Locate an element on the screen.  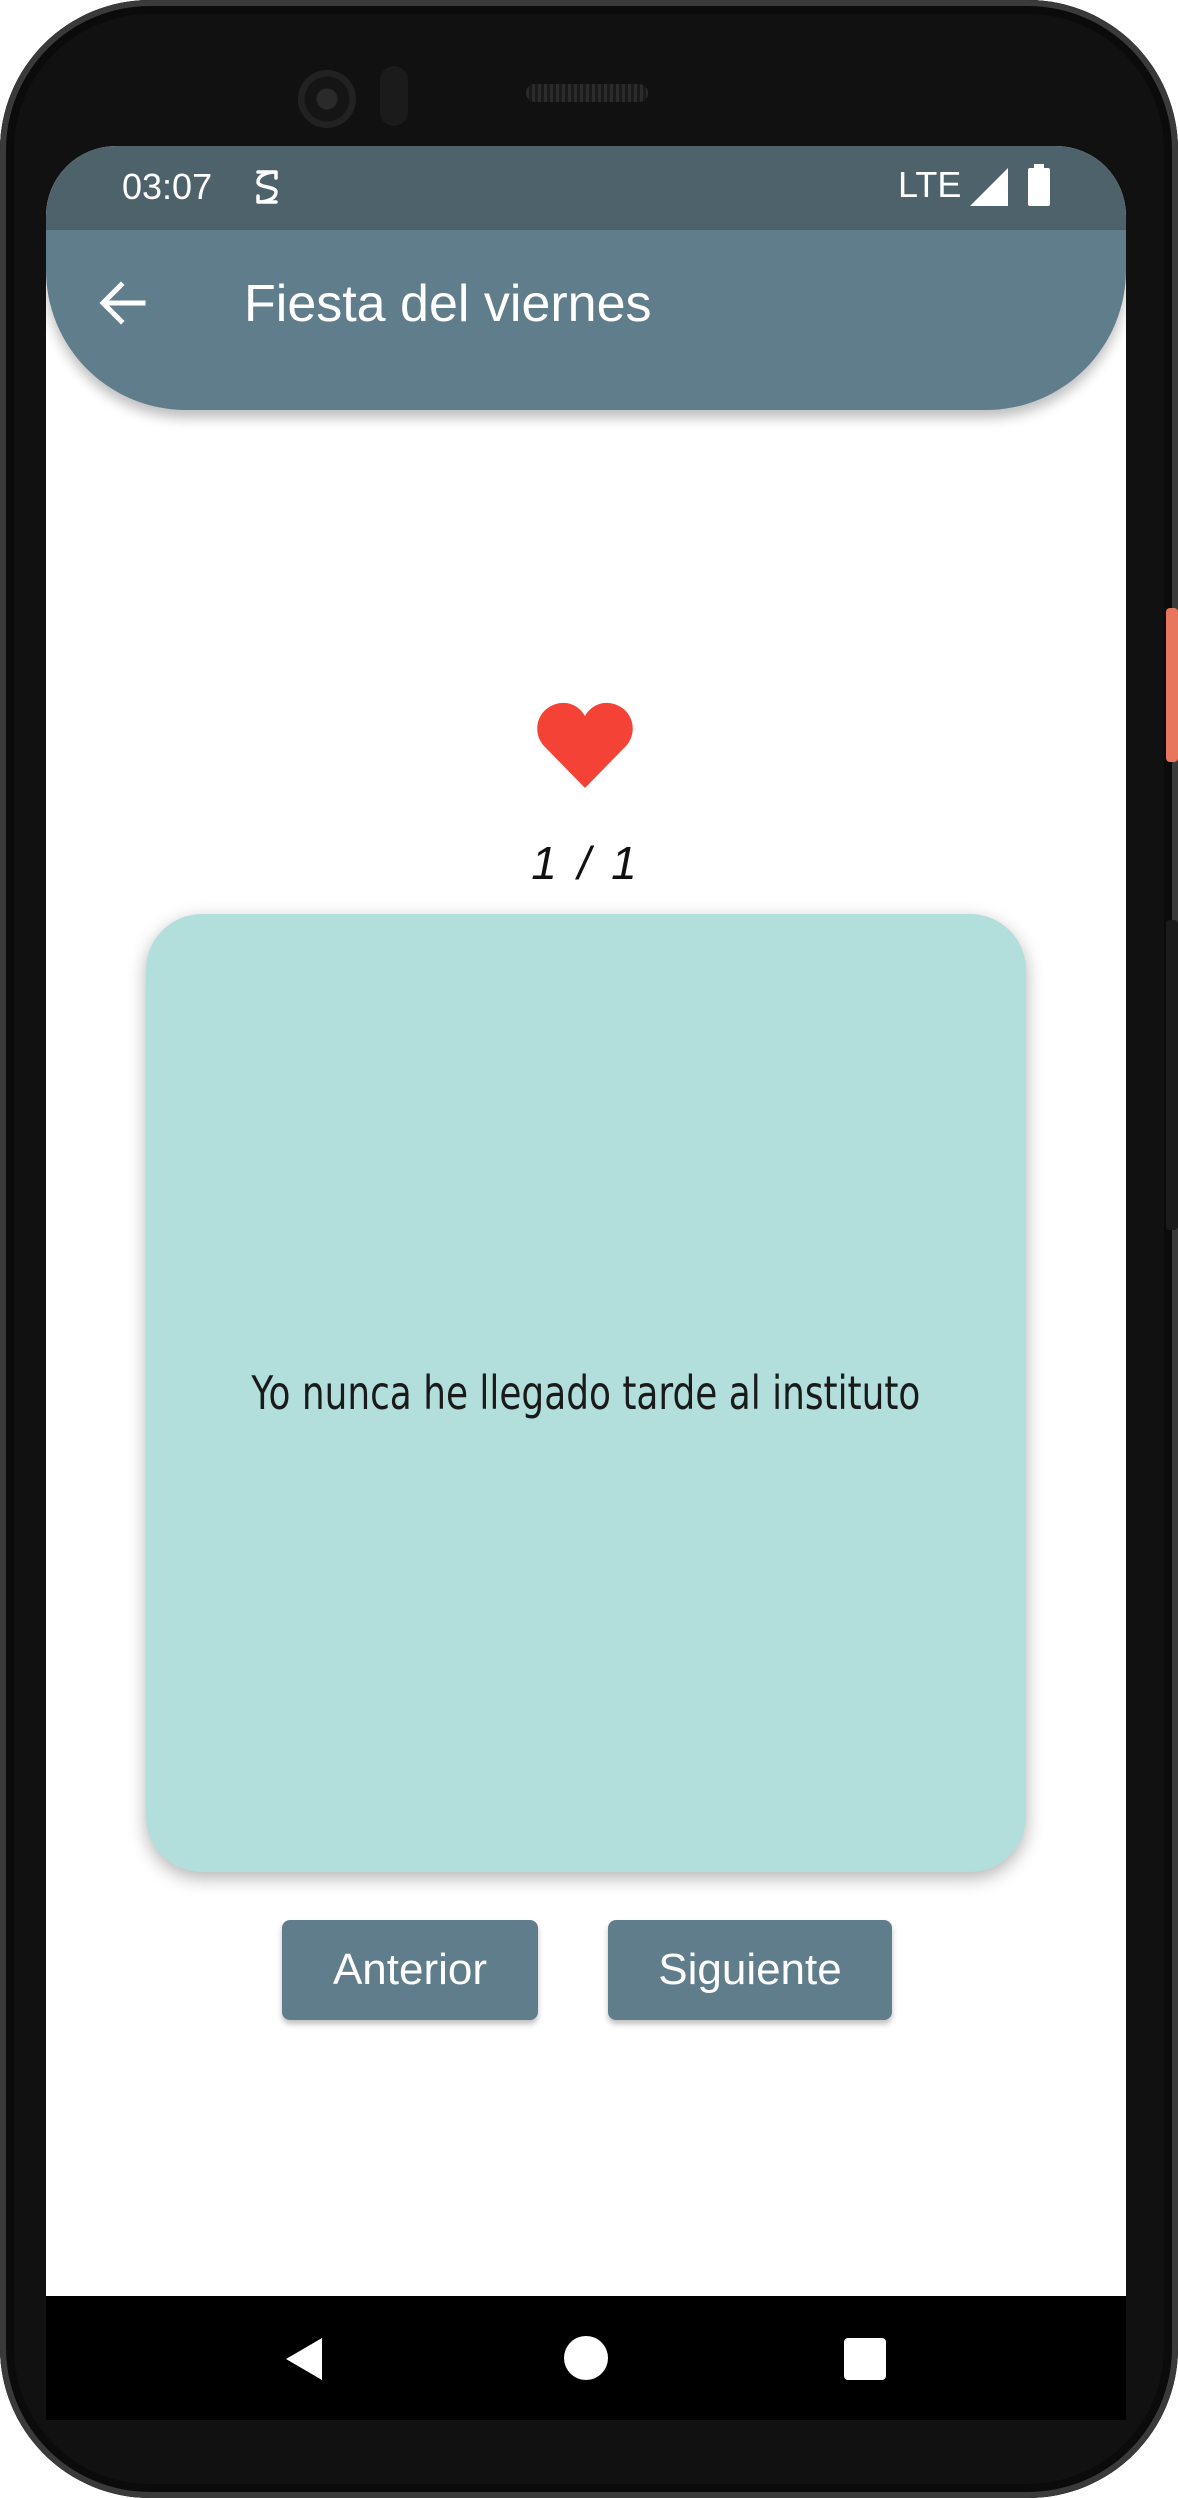
top-bezel is located at coordinates (589, 80).